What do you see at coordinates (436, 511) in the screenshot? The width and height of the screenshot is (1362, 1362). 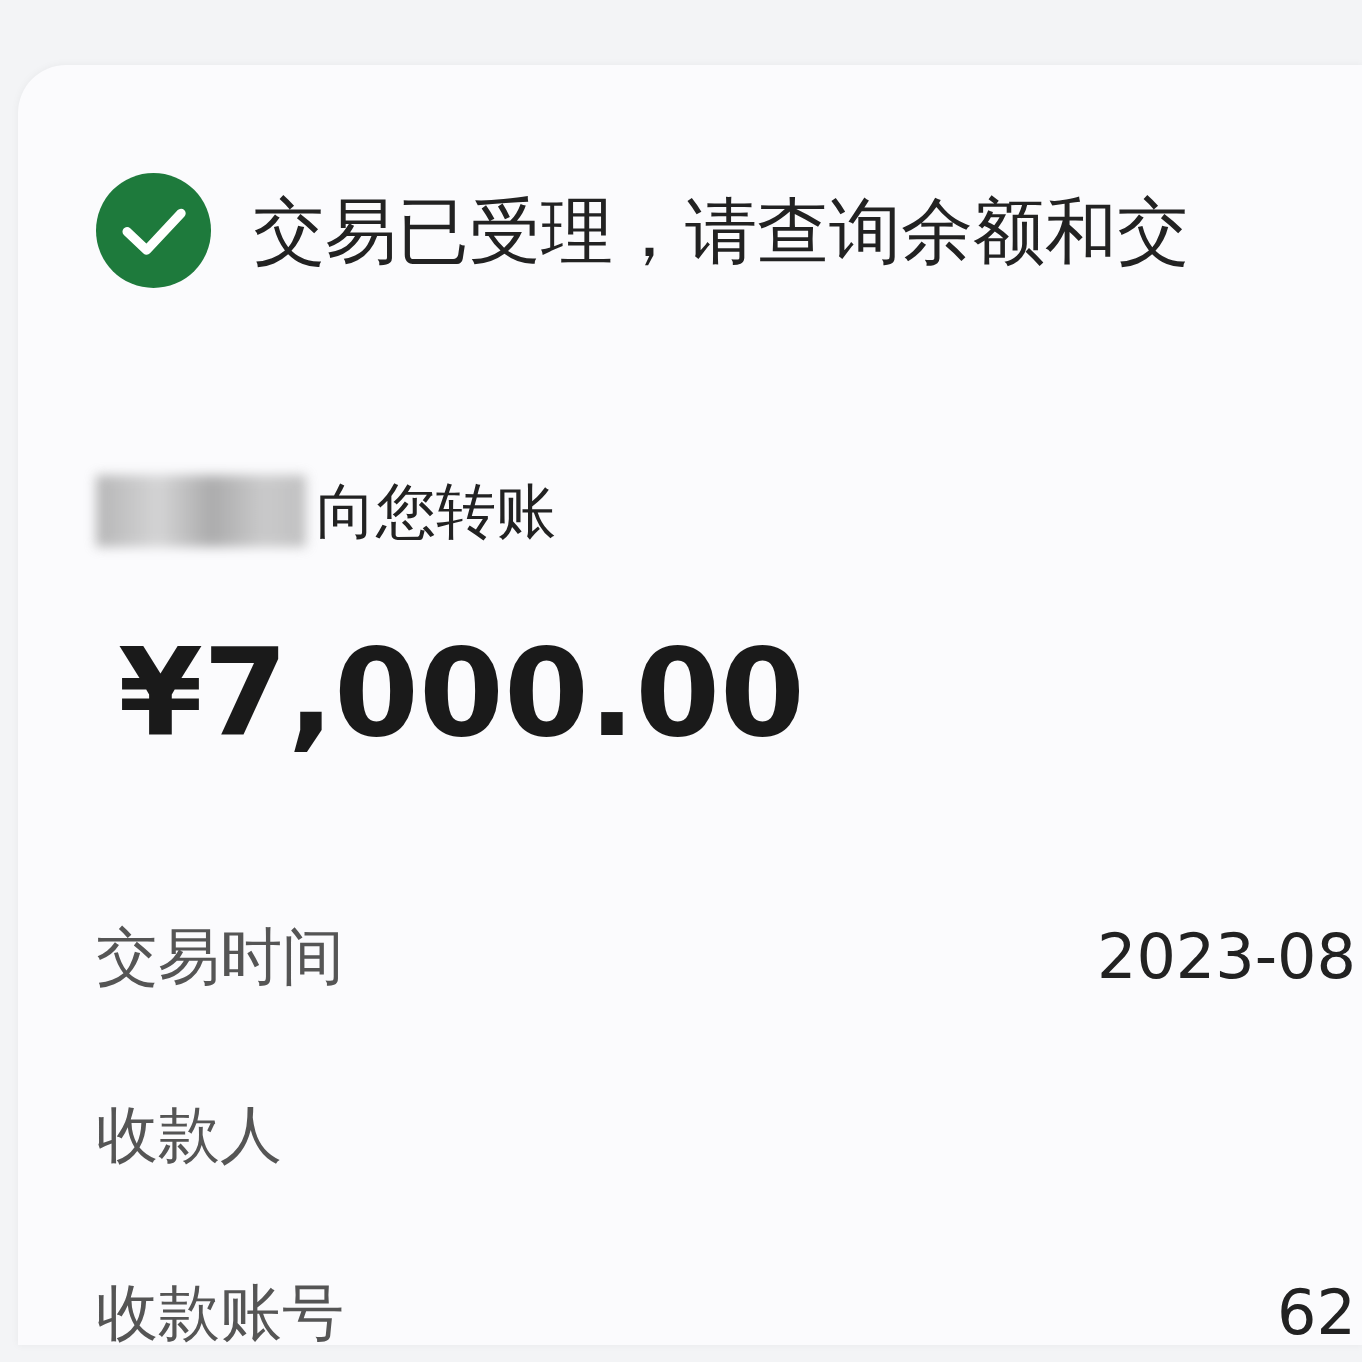 I see `transfer-text: 向您转账` at bounding box center [436, 511].